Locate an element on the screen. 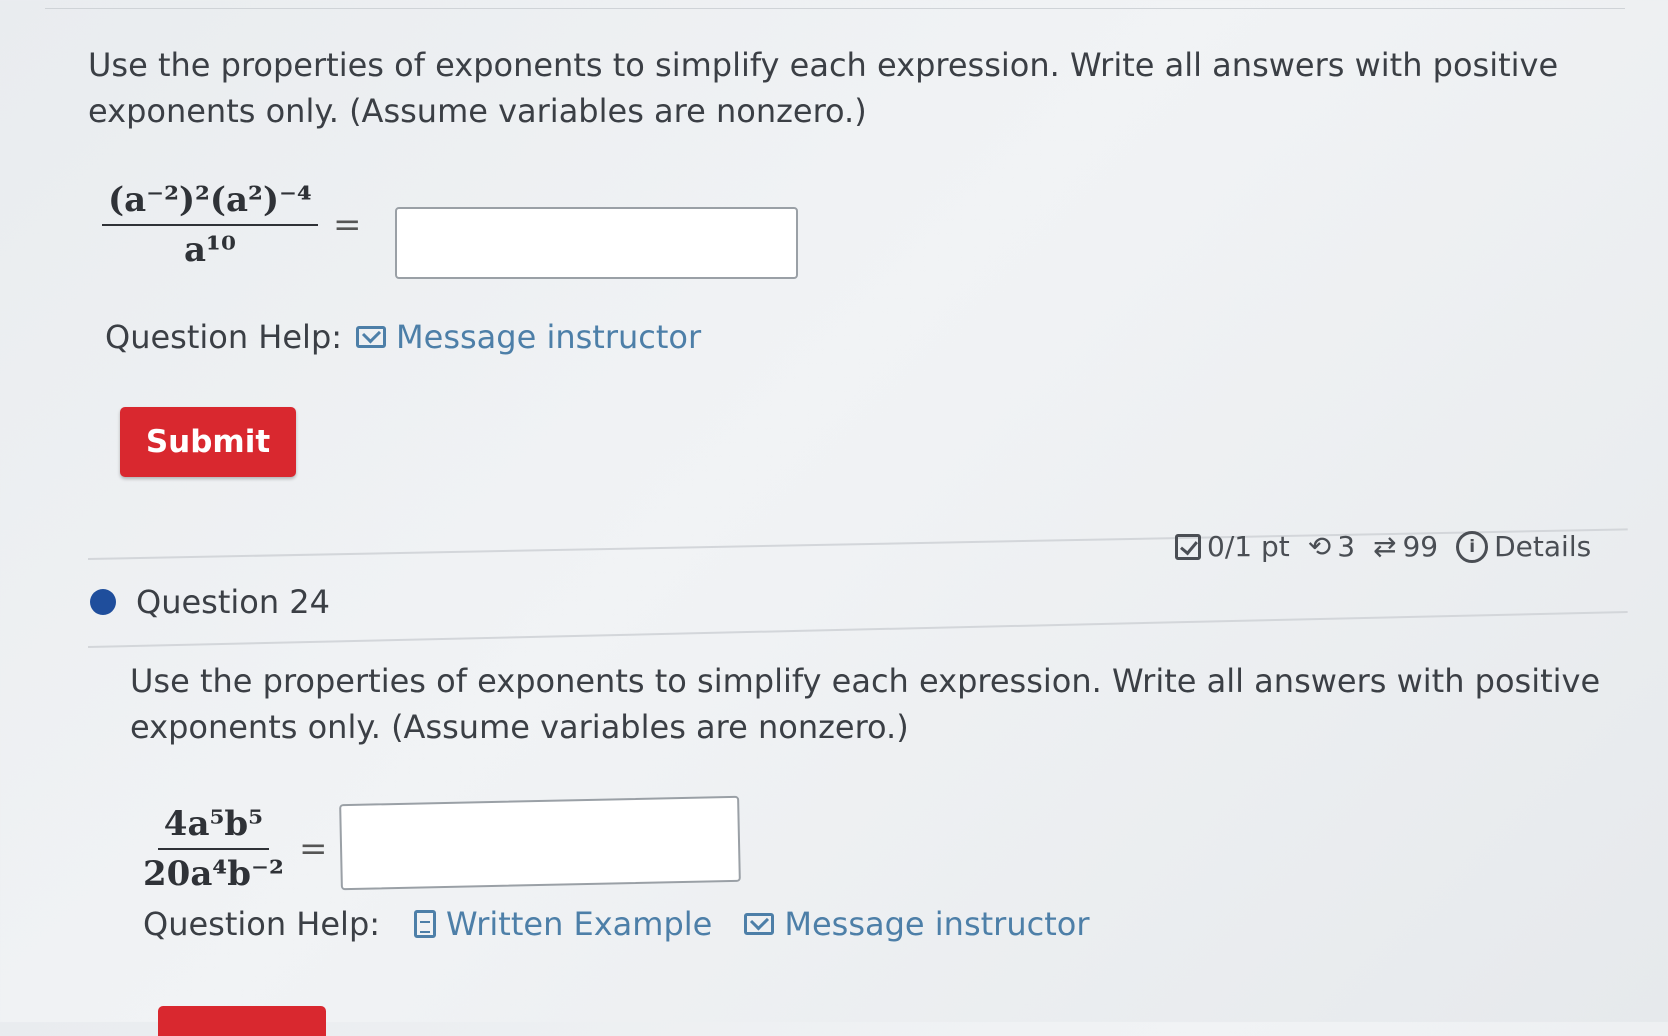 The width and height of the screenshot is (1668, 1036). attempts-icon: ⇄ is located at coordinates (1385, 546).